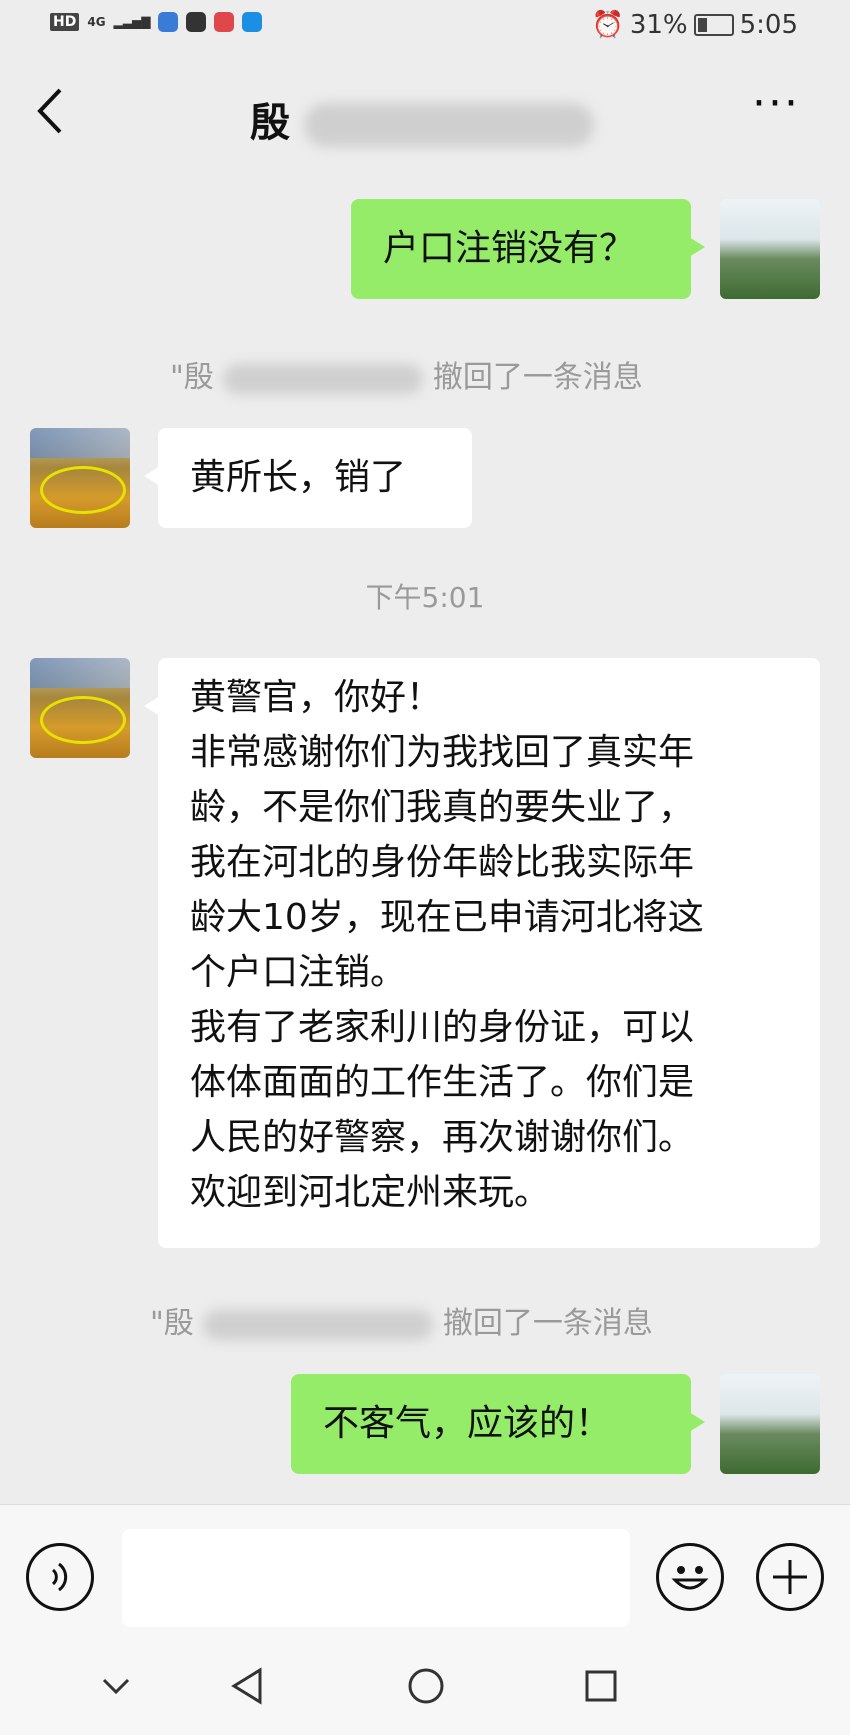 The image size is (850, 1735). I want to click on emoji-button, so click(690, 1577).